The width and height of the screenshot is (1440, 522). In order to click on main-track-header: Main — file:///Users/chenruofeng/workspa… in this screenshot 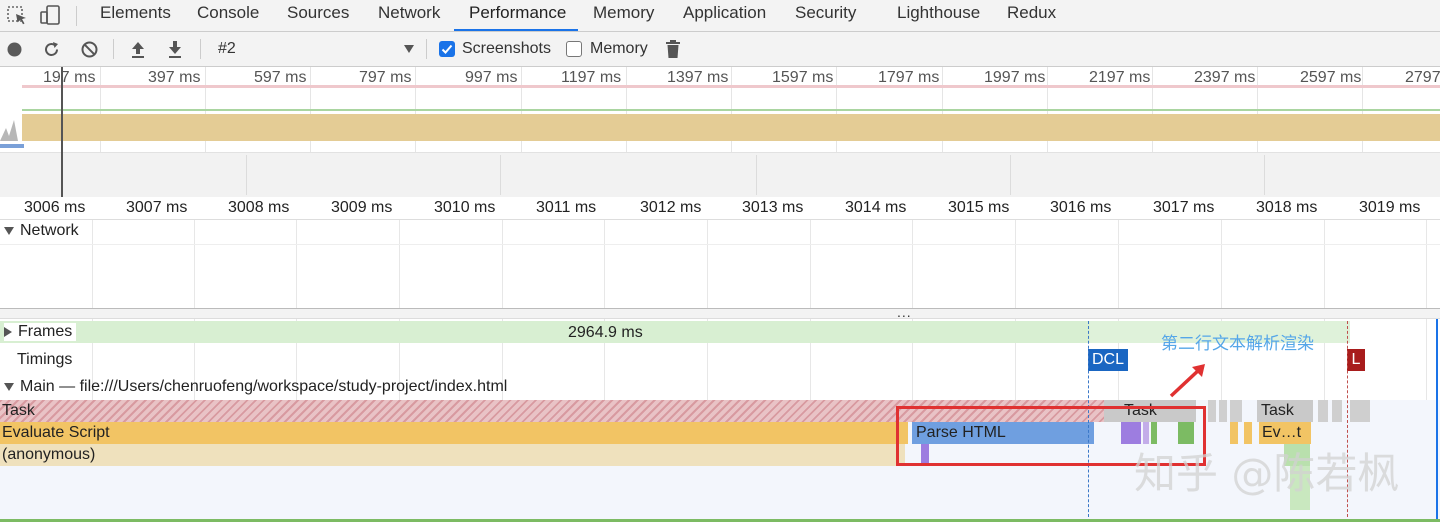, I will do `click(255, 387)`.